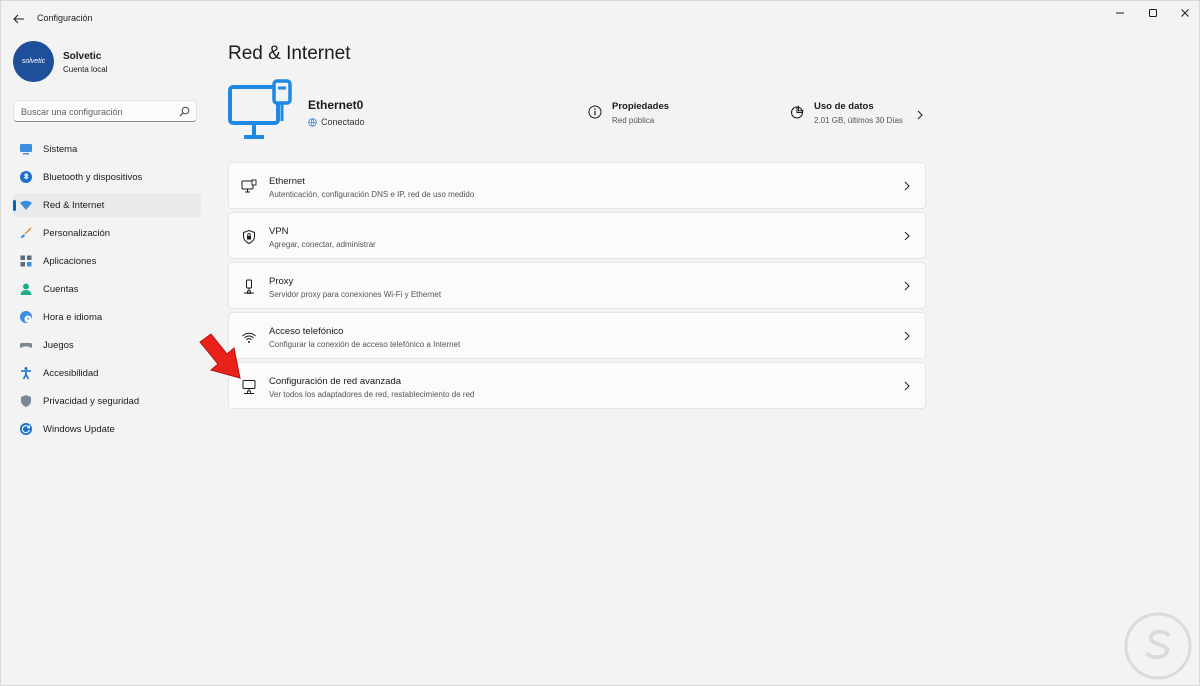 The width and height of the screenshot is (1200, 686). I want to click on ethernet-computer-icon, so click(260, 109).